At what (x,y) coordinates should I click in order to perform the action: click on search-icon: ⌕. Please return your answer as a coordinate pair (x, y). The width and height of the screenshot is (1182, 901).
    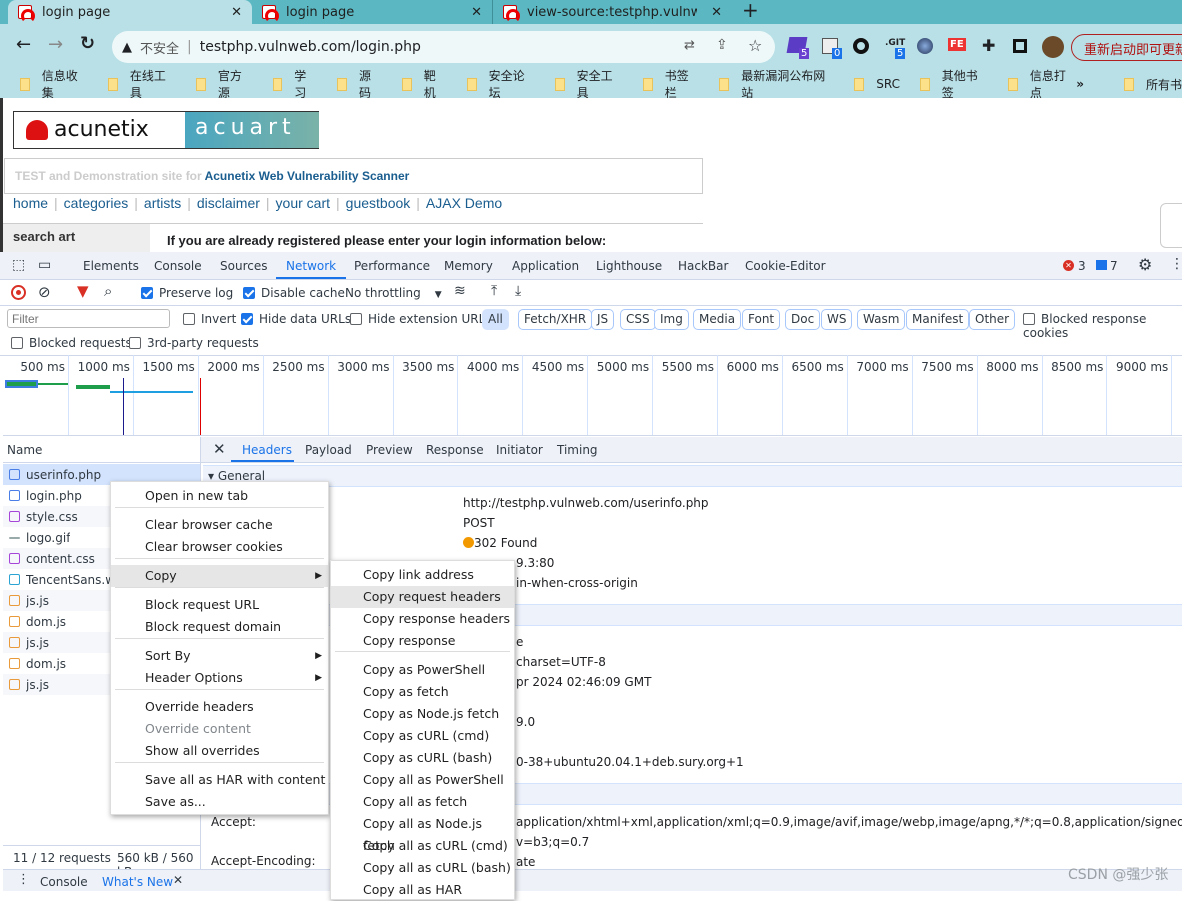
    Looking at the image, I should click on (108, 291).